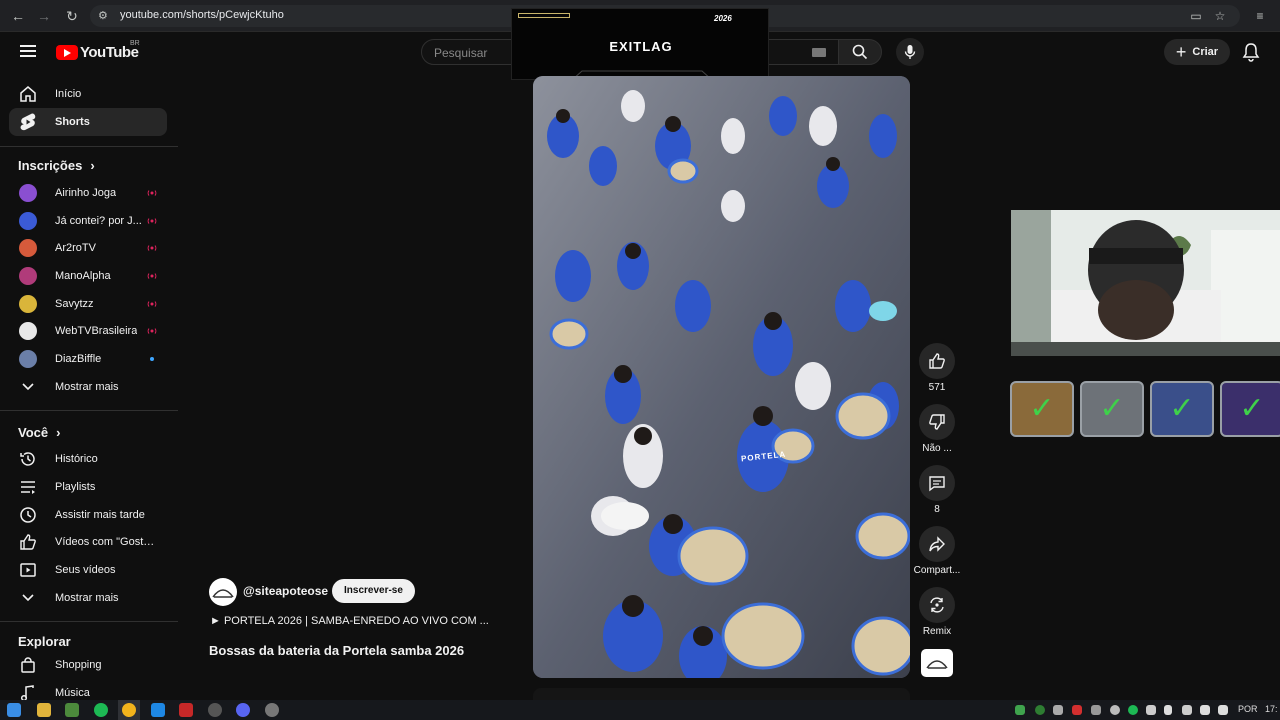  Describe the element at coordinates (28, 598) in the screenshot. I see `chevron-down-icon` at that location.